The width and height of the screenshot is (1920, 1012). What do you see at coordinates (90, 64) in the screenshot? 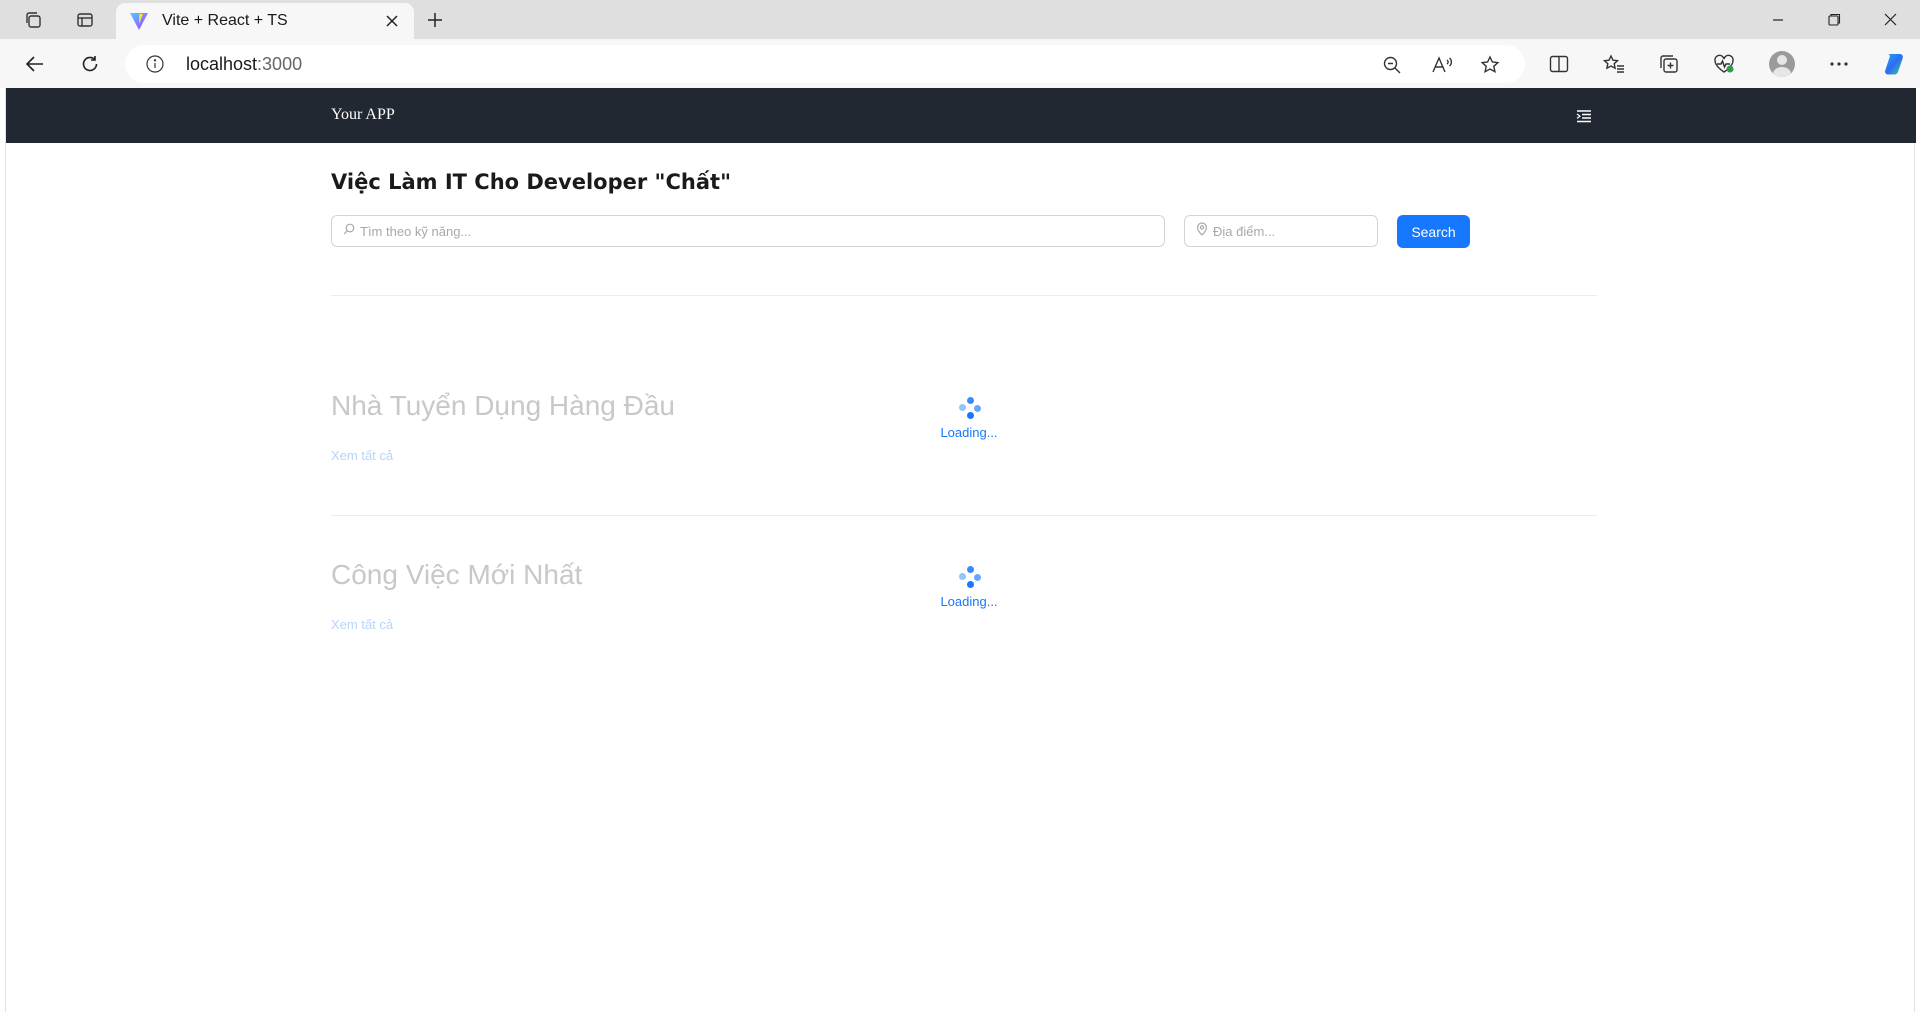
I see `refresh-icon` at bounding box center [90, 64].